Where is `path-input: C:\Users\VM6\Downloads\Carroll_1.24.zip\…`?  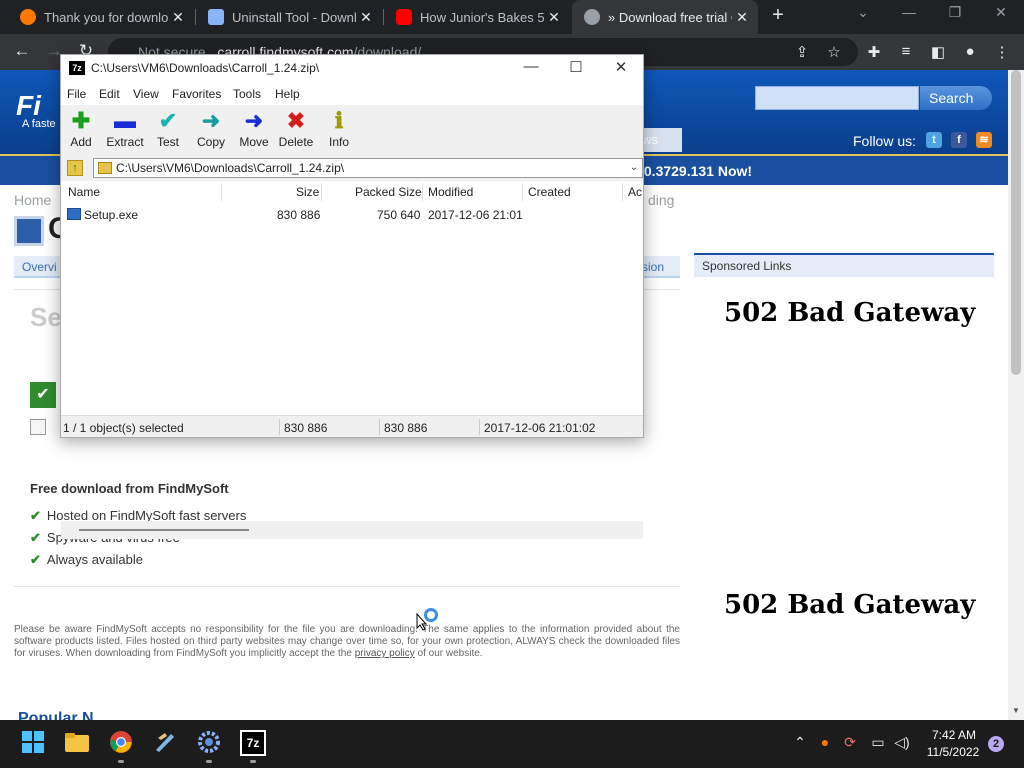 path-input: C:\Users\VM6\Downloads\Carroll_1.24.zip\… is located at coordinates (368, 168).